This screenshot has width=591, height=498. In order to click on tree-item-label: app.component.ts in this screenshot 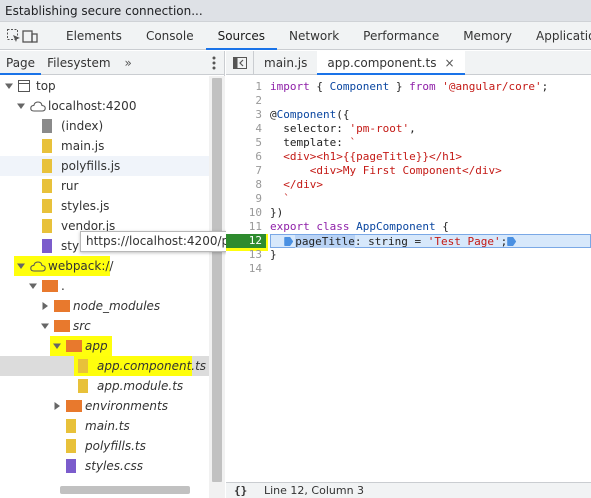, I will do `click(152, 366)`.